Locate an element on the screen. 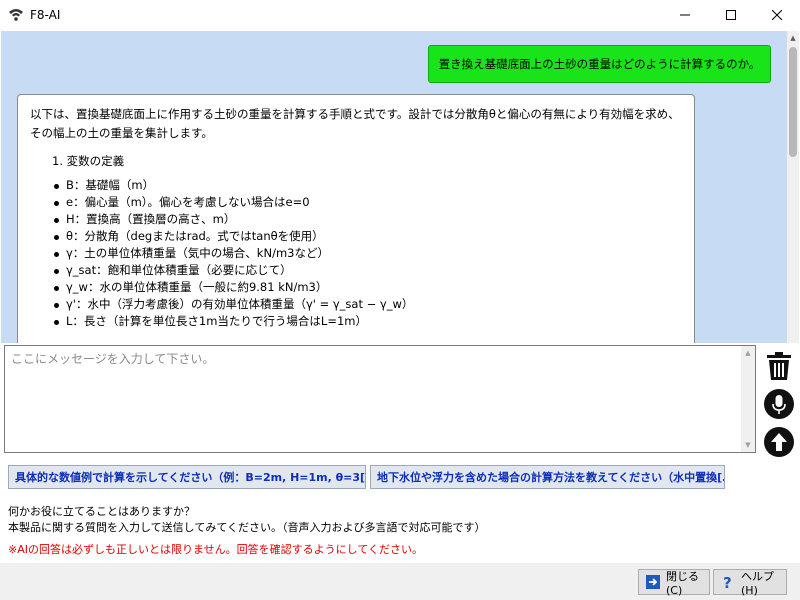 This screenshot has width=800, height=600. suggestion-button-2: 地下水位や浮力を含めた場合の計算方法を教えてください（水中置換[…] is located at coordinates (547, 477).